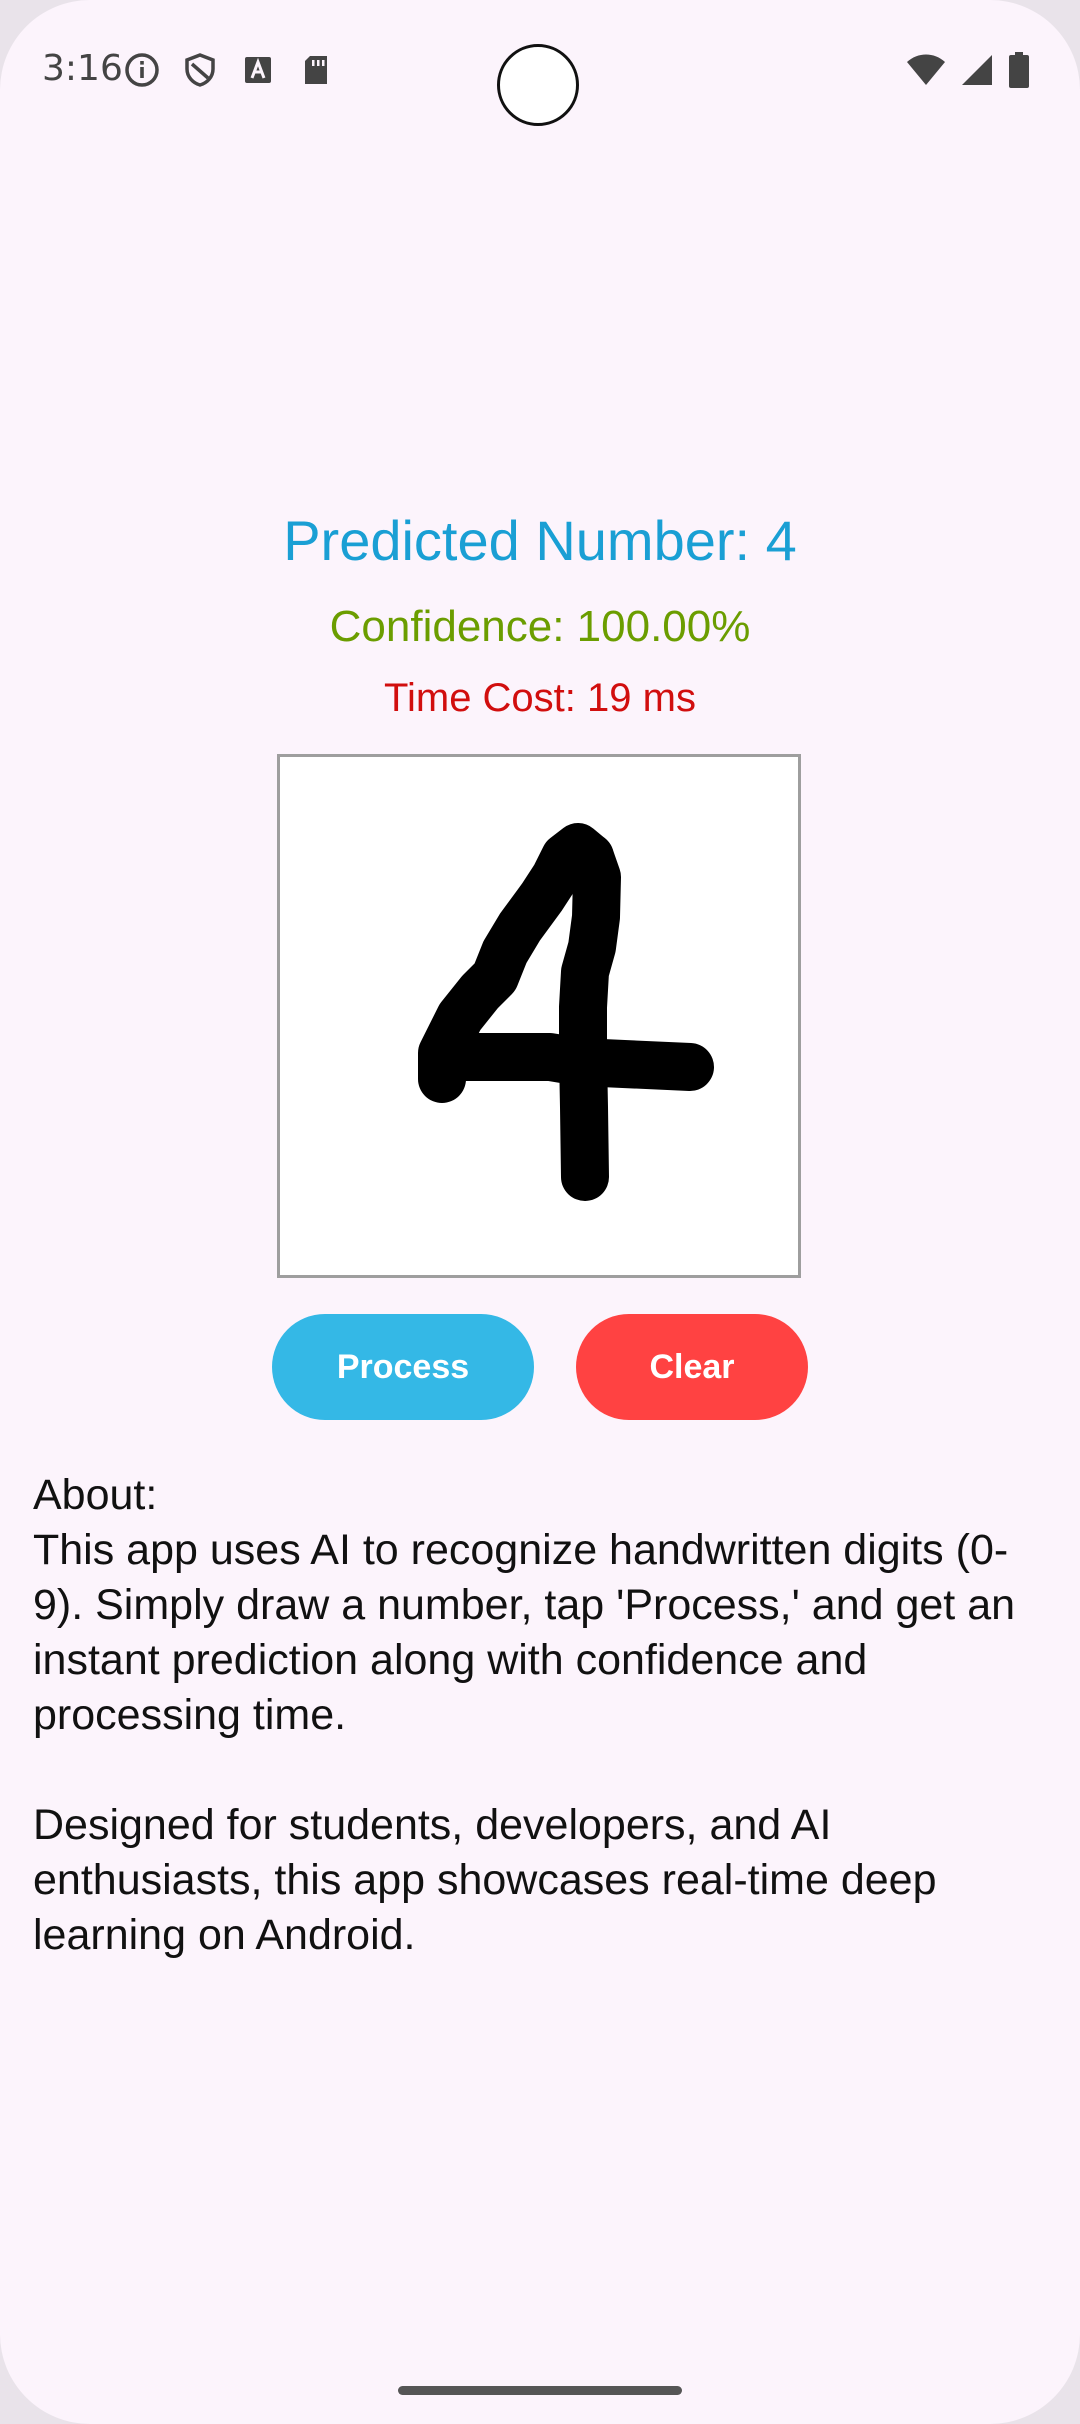 Image resolution: width=1080 pixels, height=2424 pixels. I want to click on wifi-icon, so click(926, 72).